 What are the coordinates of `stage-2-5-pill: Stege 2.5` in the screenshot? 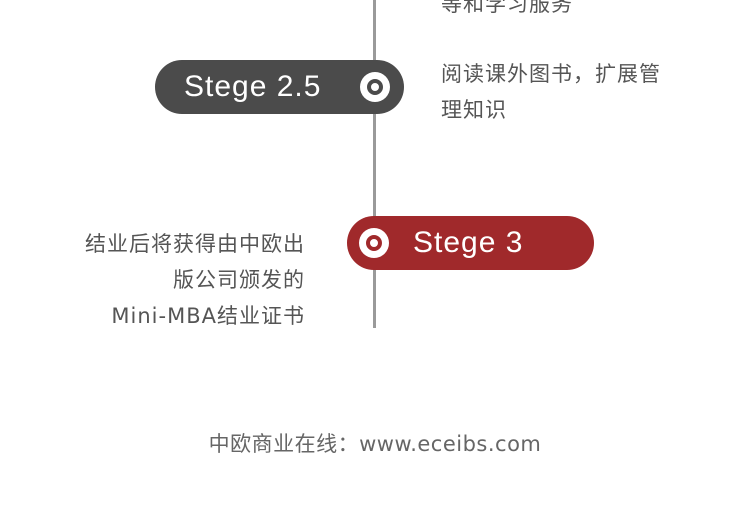 It's located at (279, 87).